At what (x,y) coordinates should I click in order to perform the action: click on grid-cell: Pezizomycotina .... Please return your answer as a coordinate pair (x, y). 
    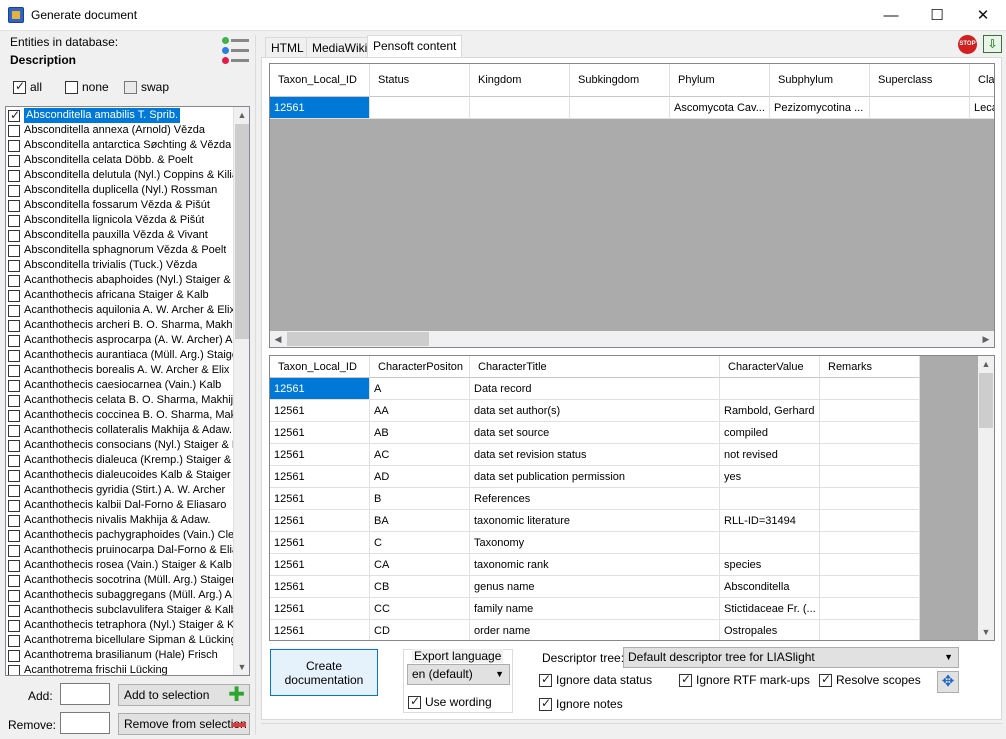
    Looking at the image, I should click on (820, 108).